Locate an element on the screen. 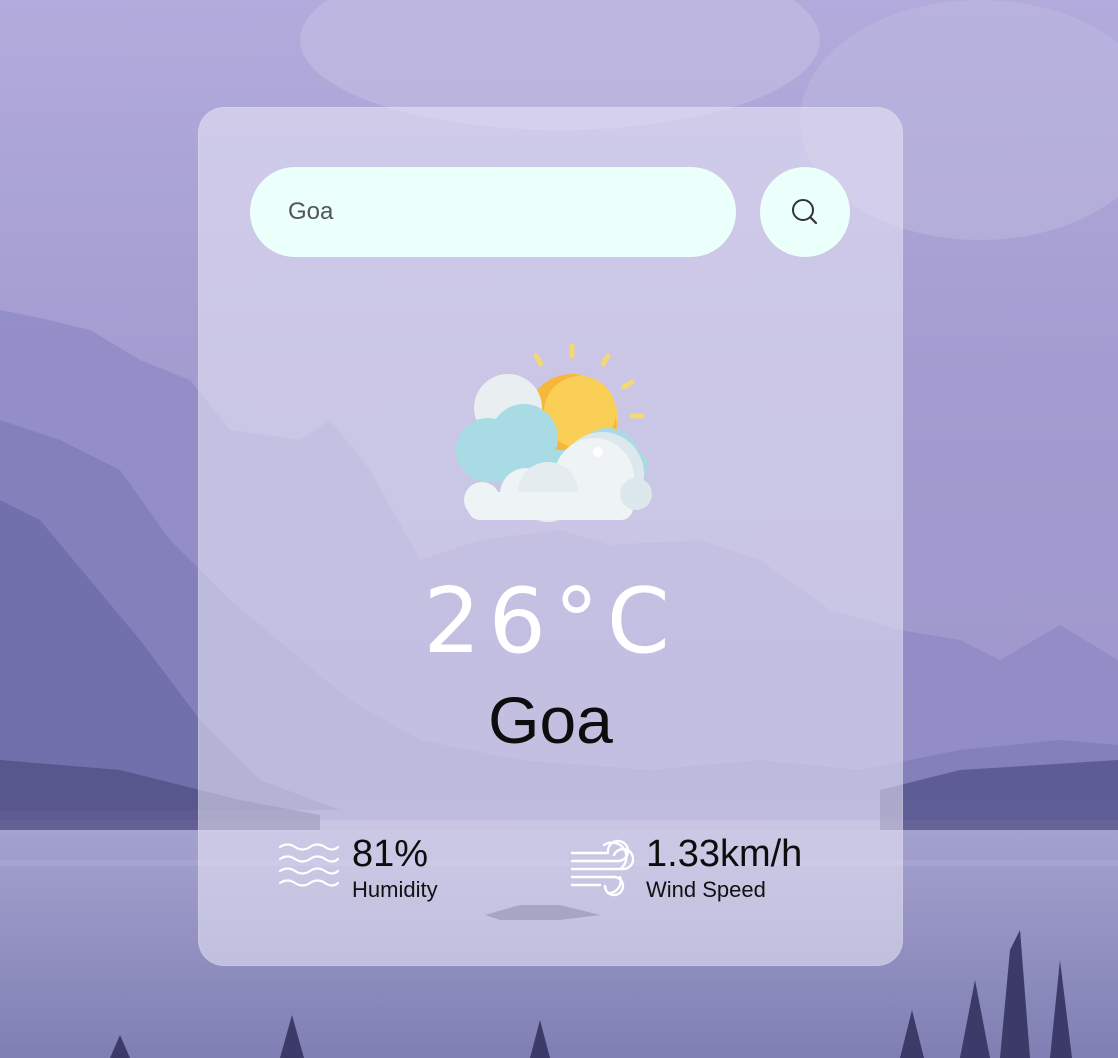  humidity-detail: 81% Humidity is located at coordinates (358, 868).